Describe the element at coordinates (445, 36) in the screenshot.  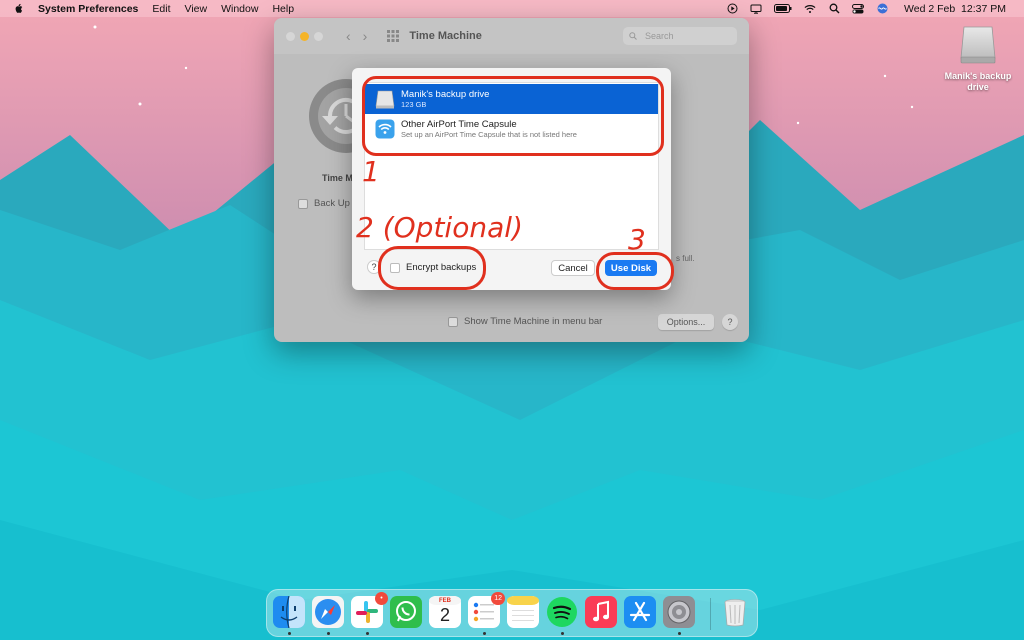
I see `window-title: Time Machine` at that location.